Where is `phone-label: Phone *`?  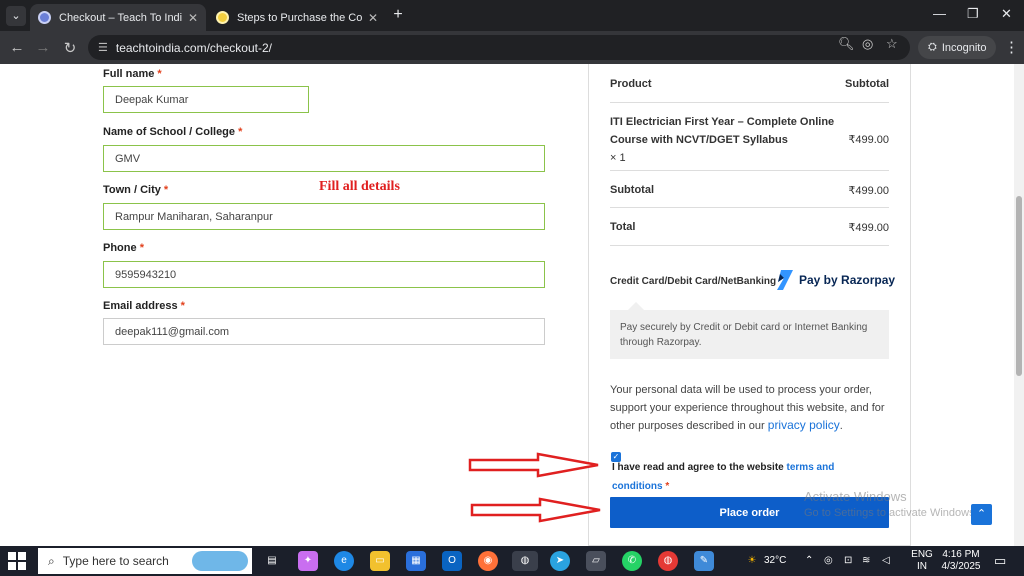
phone-label: Phone * is located at coordinates (123, 248).